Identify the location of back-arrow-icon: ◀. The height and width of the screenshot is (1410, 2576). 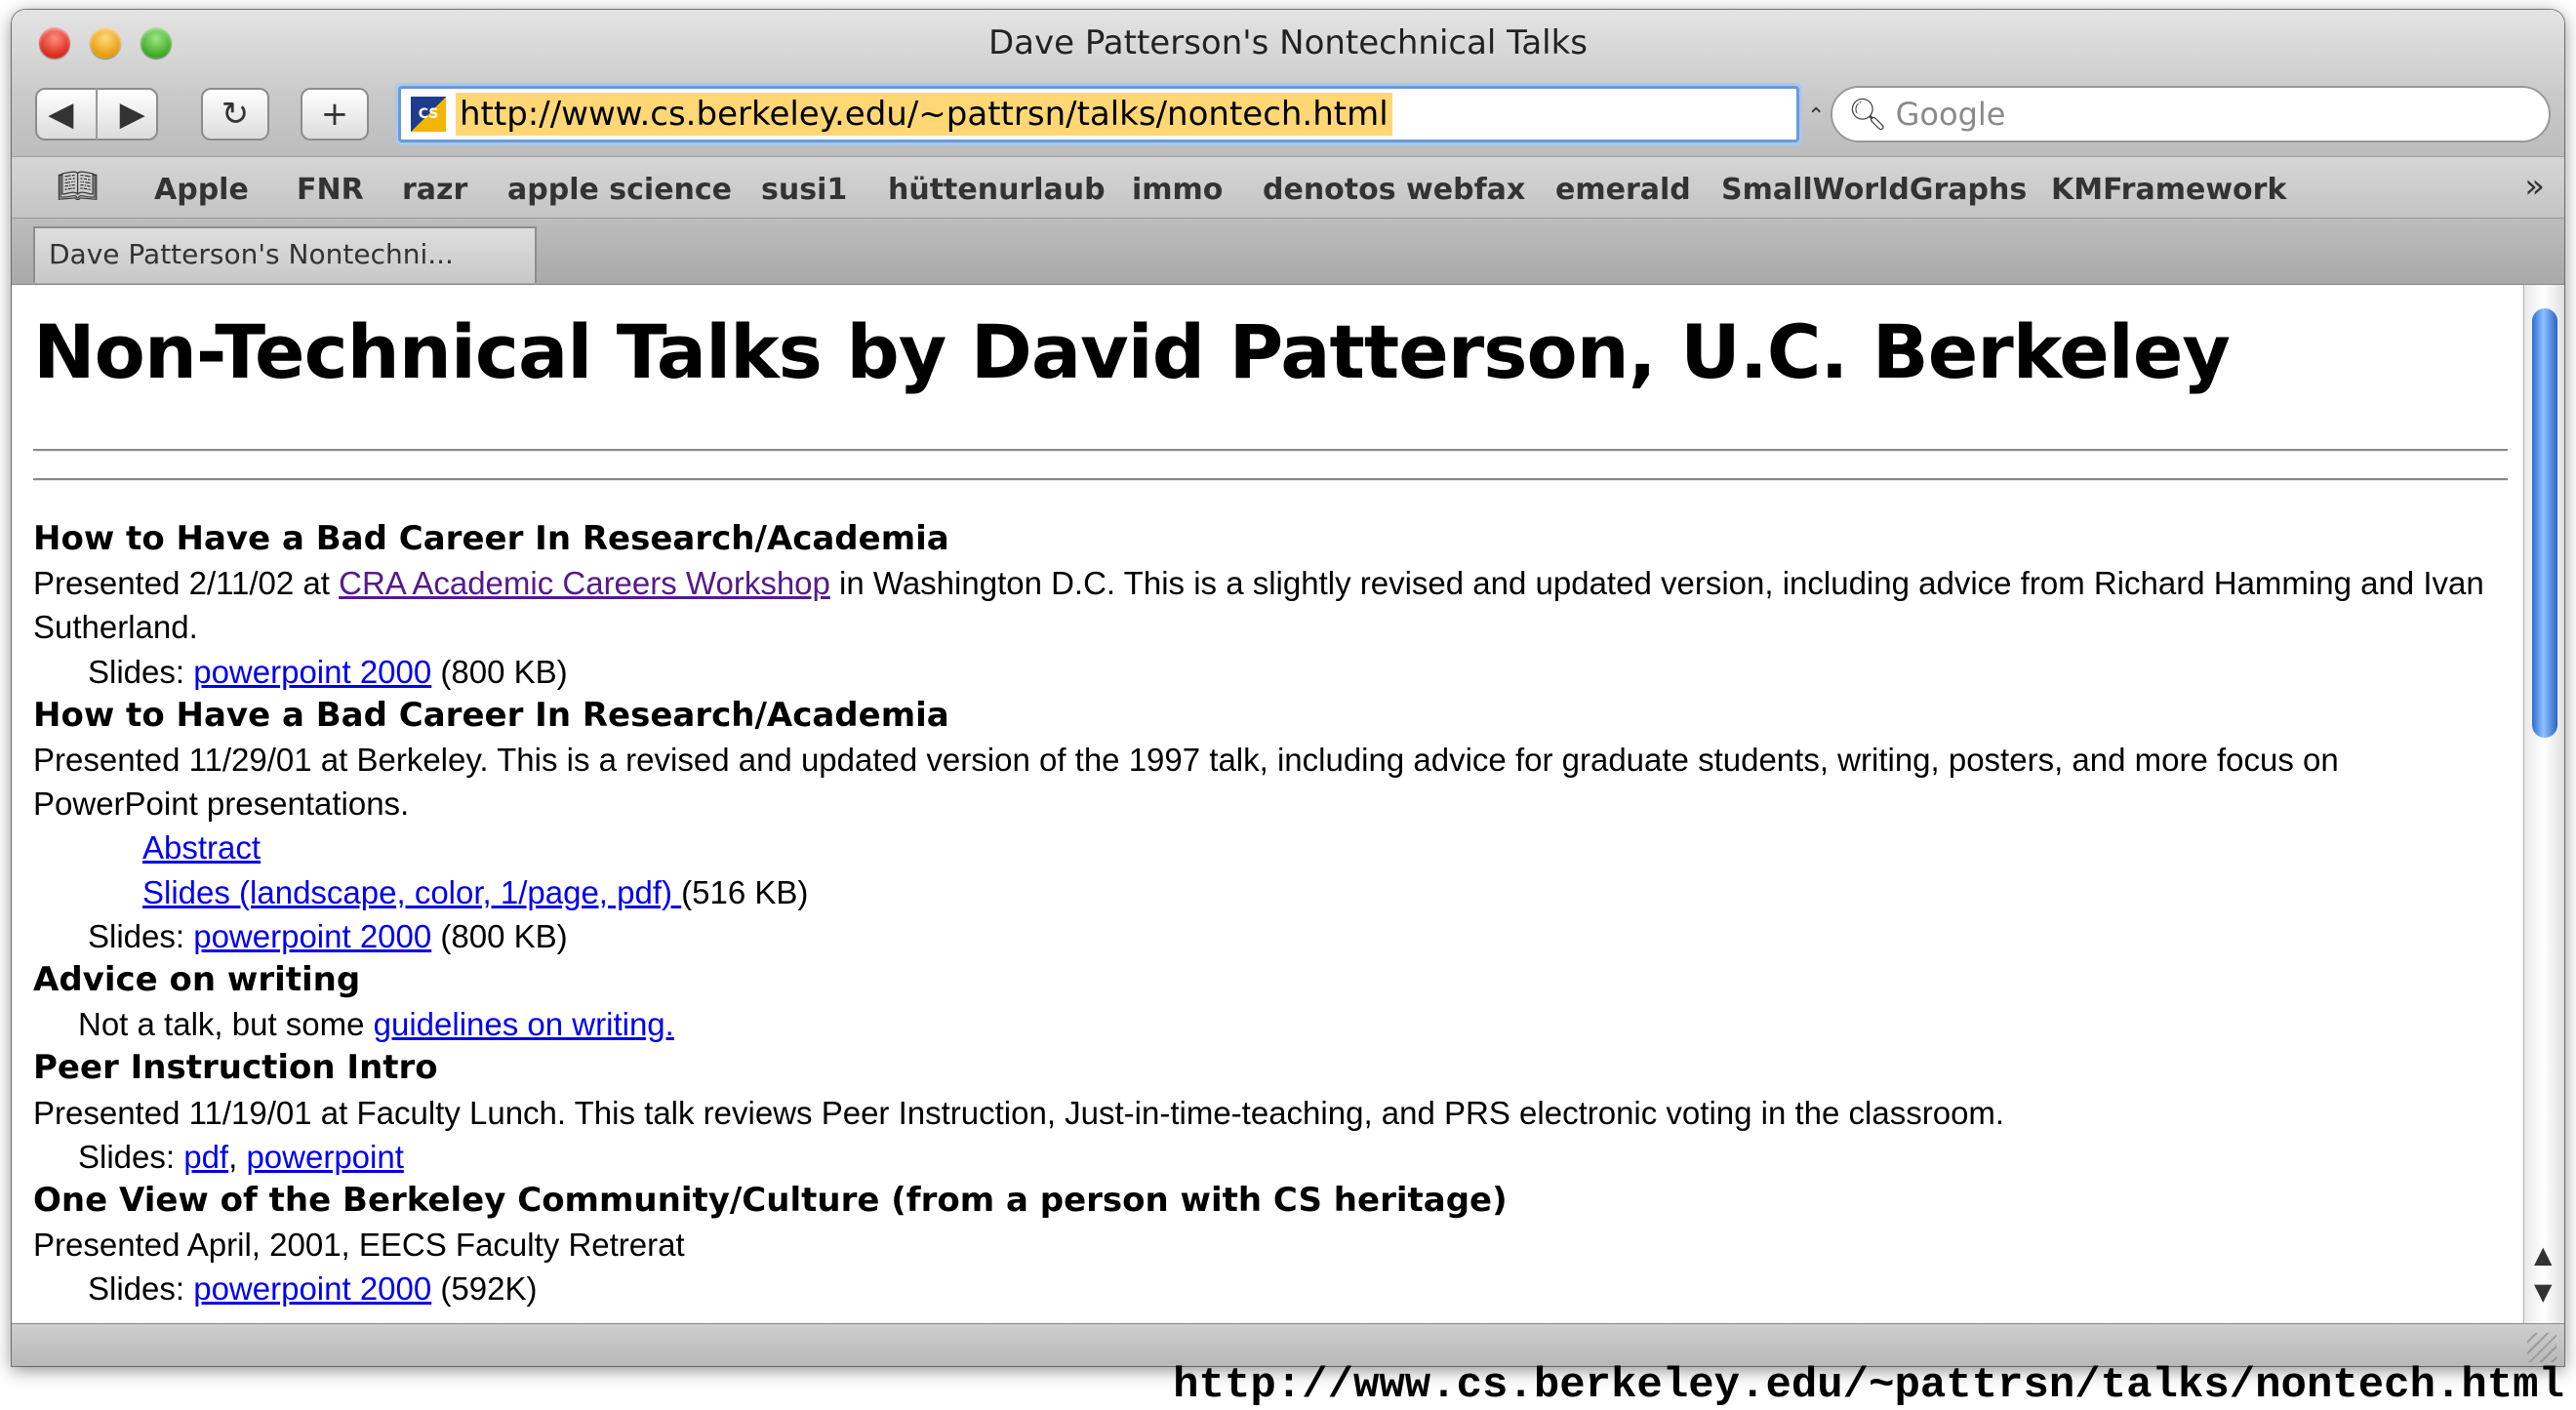
(60, 115).